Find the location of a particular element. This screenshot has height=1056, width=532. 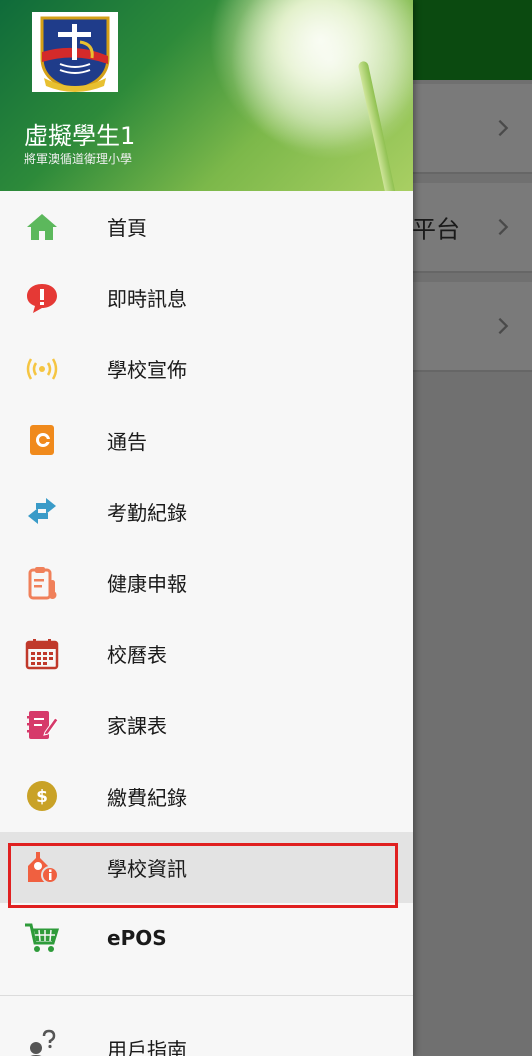

menu-item-label: 考勤紀錄 is located at coordinates (147, 512).